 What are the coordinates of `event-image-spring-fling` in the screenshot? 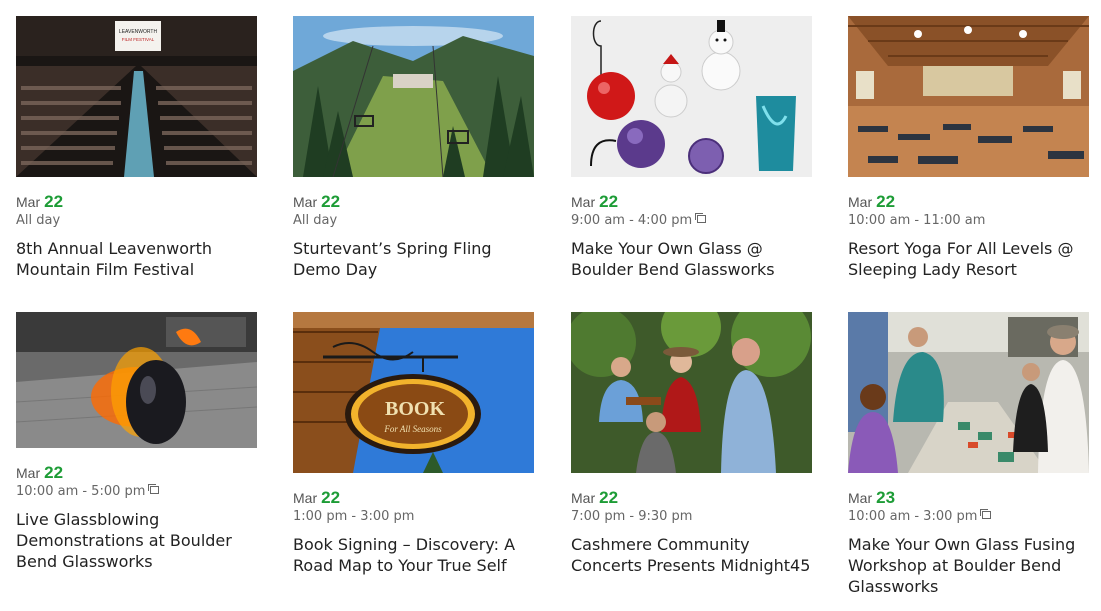 It's located at (413, 96).